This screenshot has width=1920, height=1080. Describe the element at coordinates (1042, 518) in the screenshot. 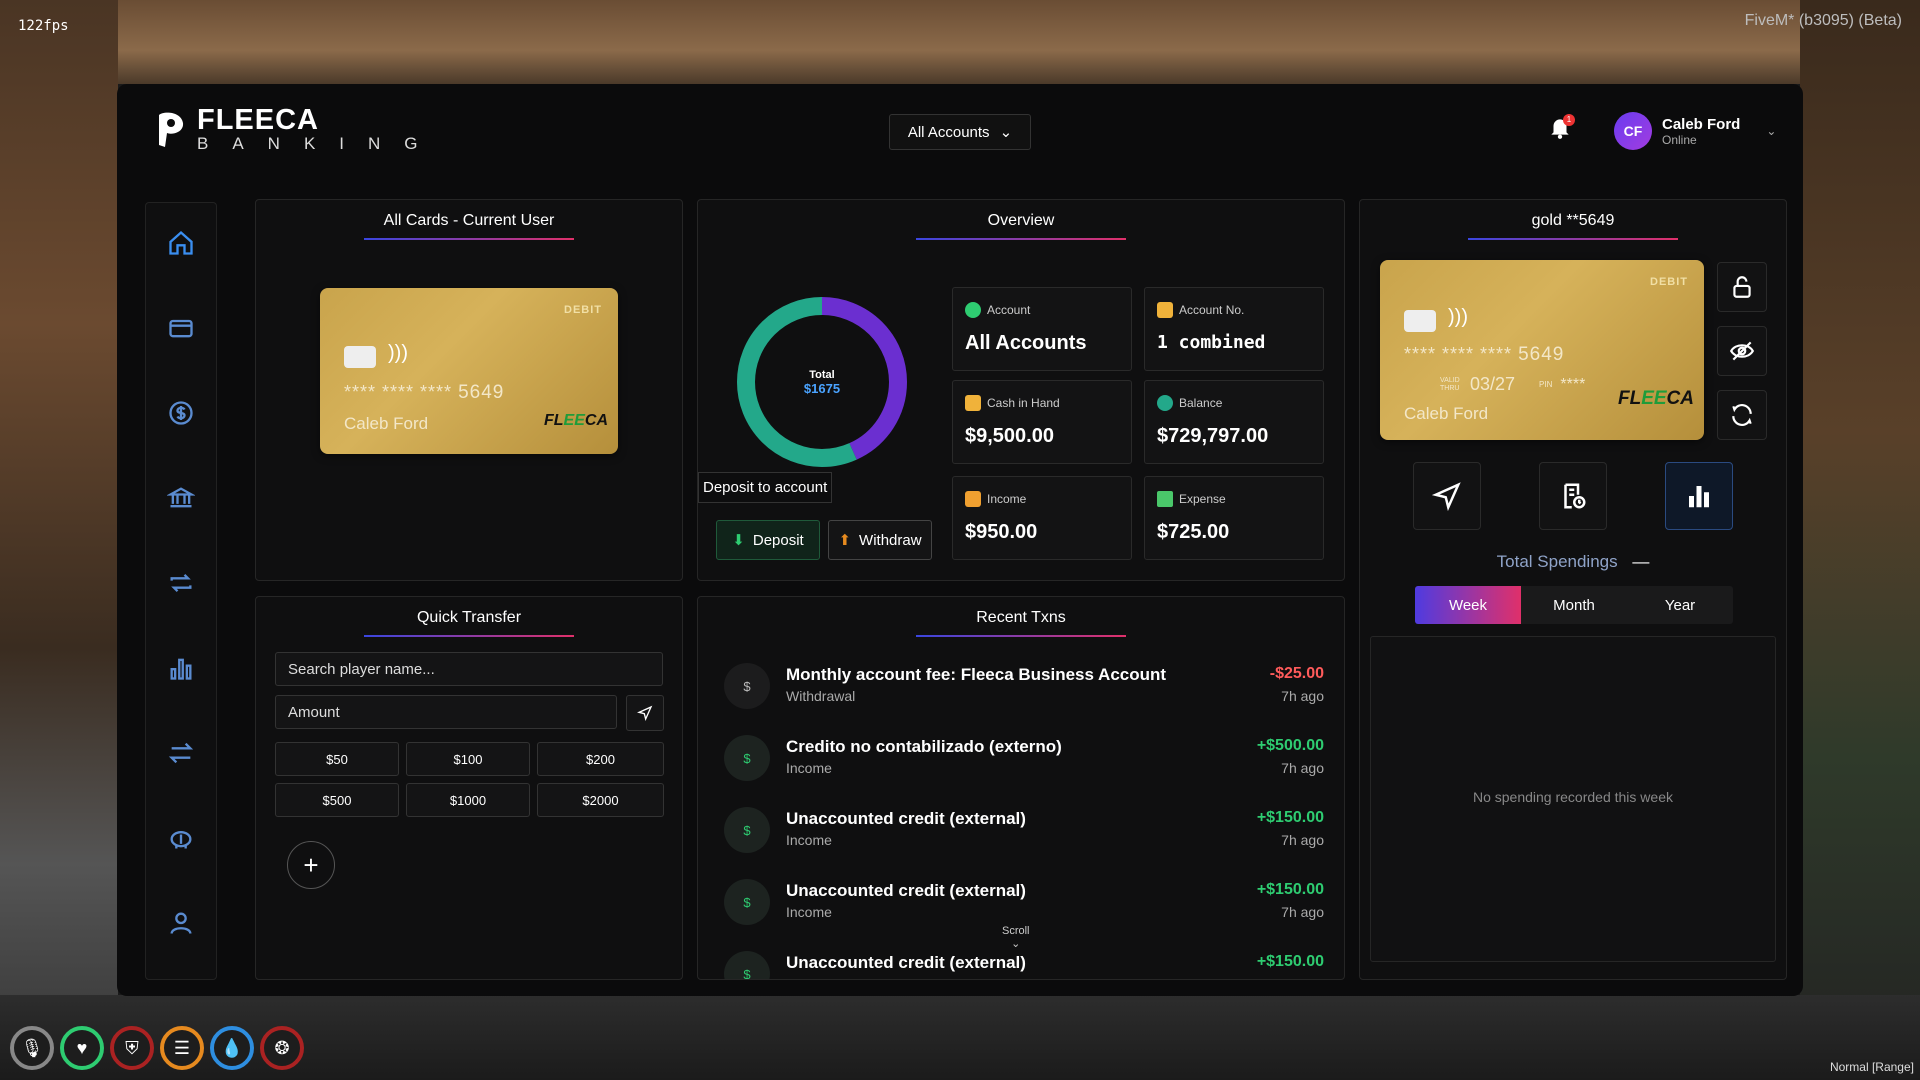

I see `stat-income: Income $950.00` at that location.